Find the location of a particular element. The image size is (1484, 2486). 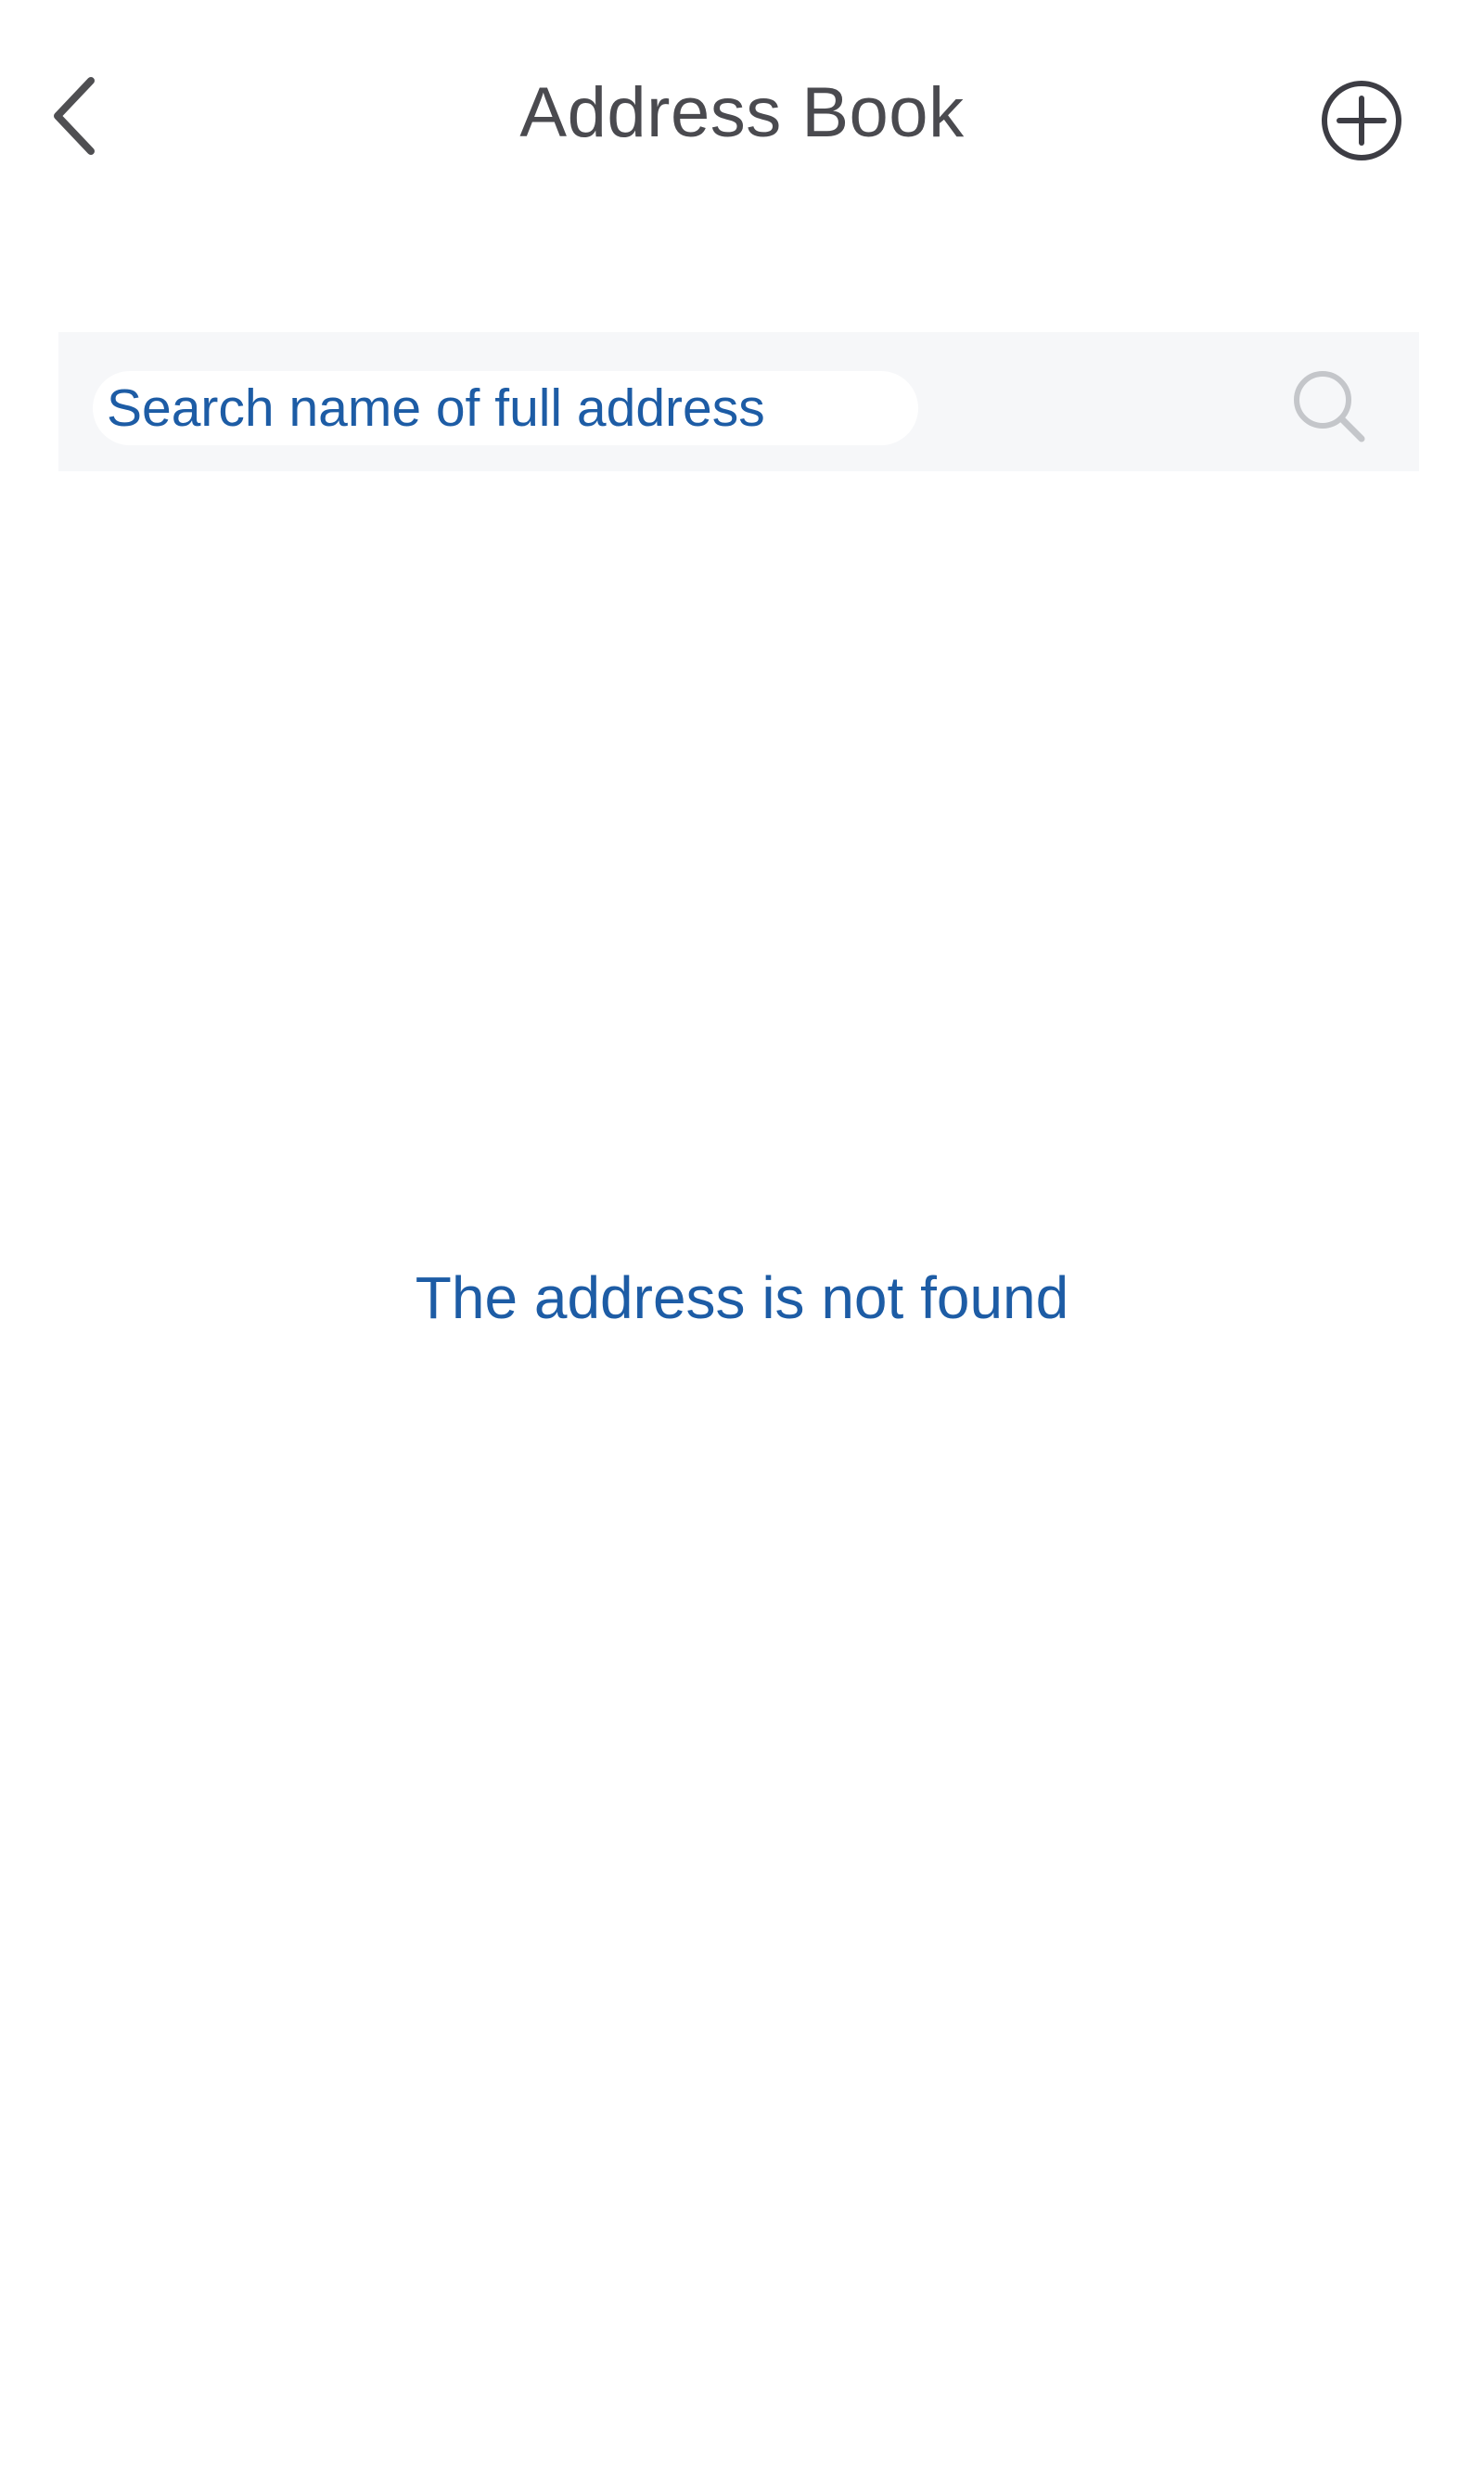

search-icon is located at coordinates (1329, 406).